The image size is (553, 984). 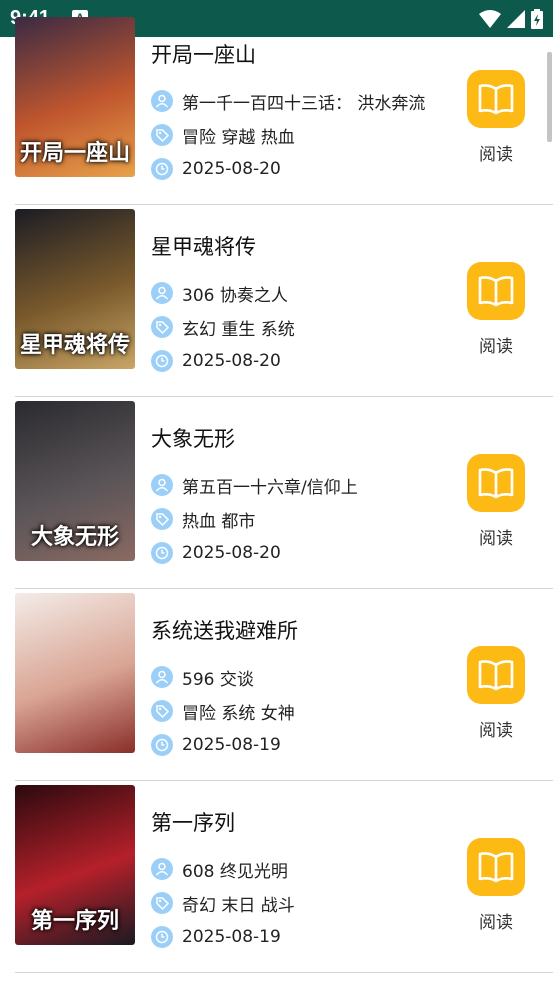 I want to click on cover-image: 开局一座山, so click(x=75, y=97).